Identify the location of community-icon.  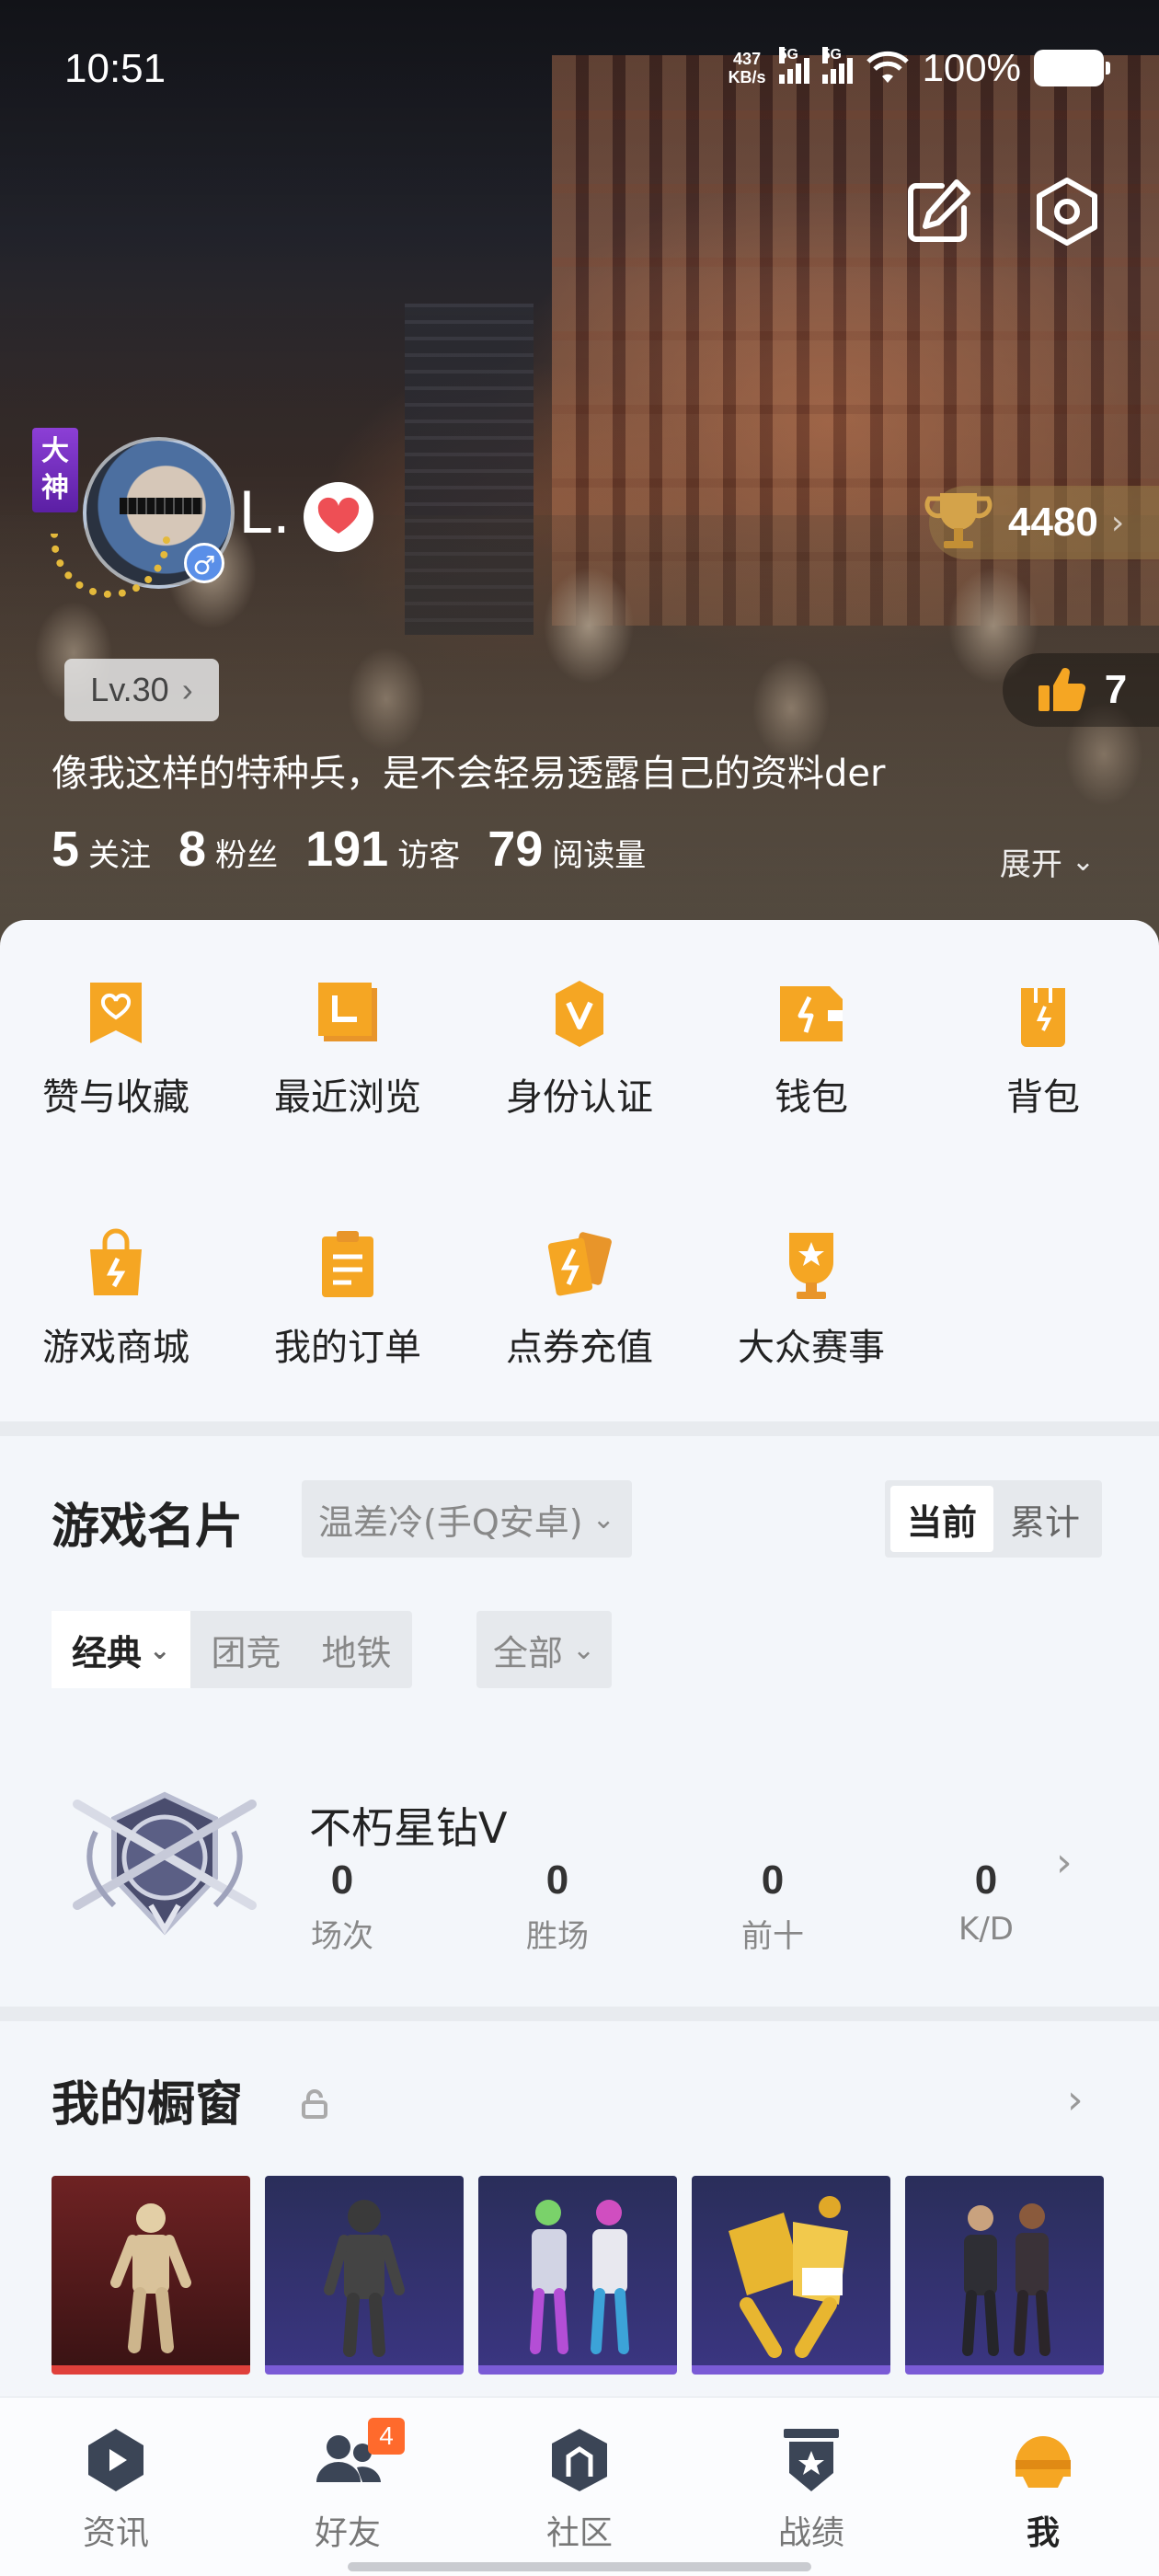
(579, 2460).